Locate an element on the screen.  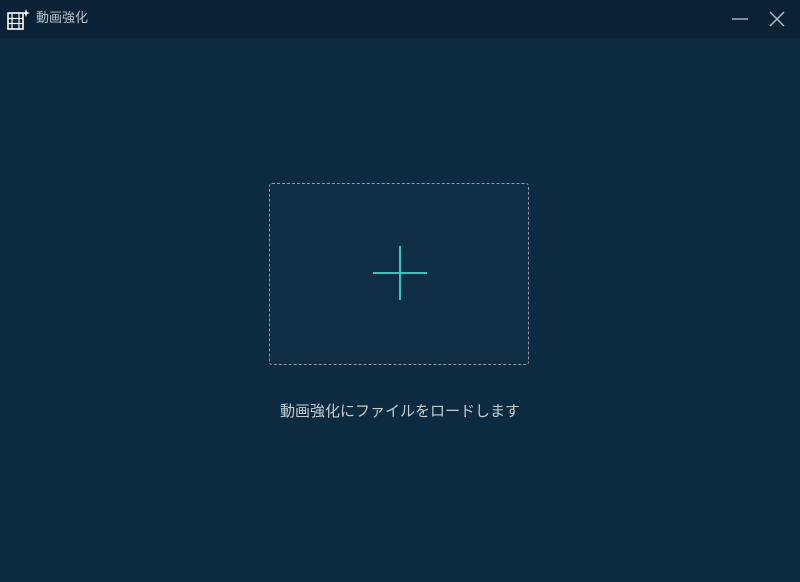
close-button is located at coordinates (777, 19).